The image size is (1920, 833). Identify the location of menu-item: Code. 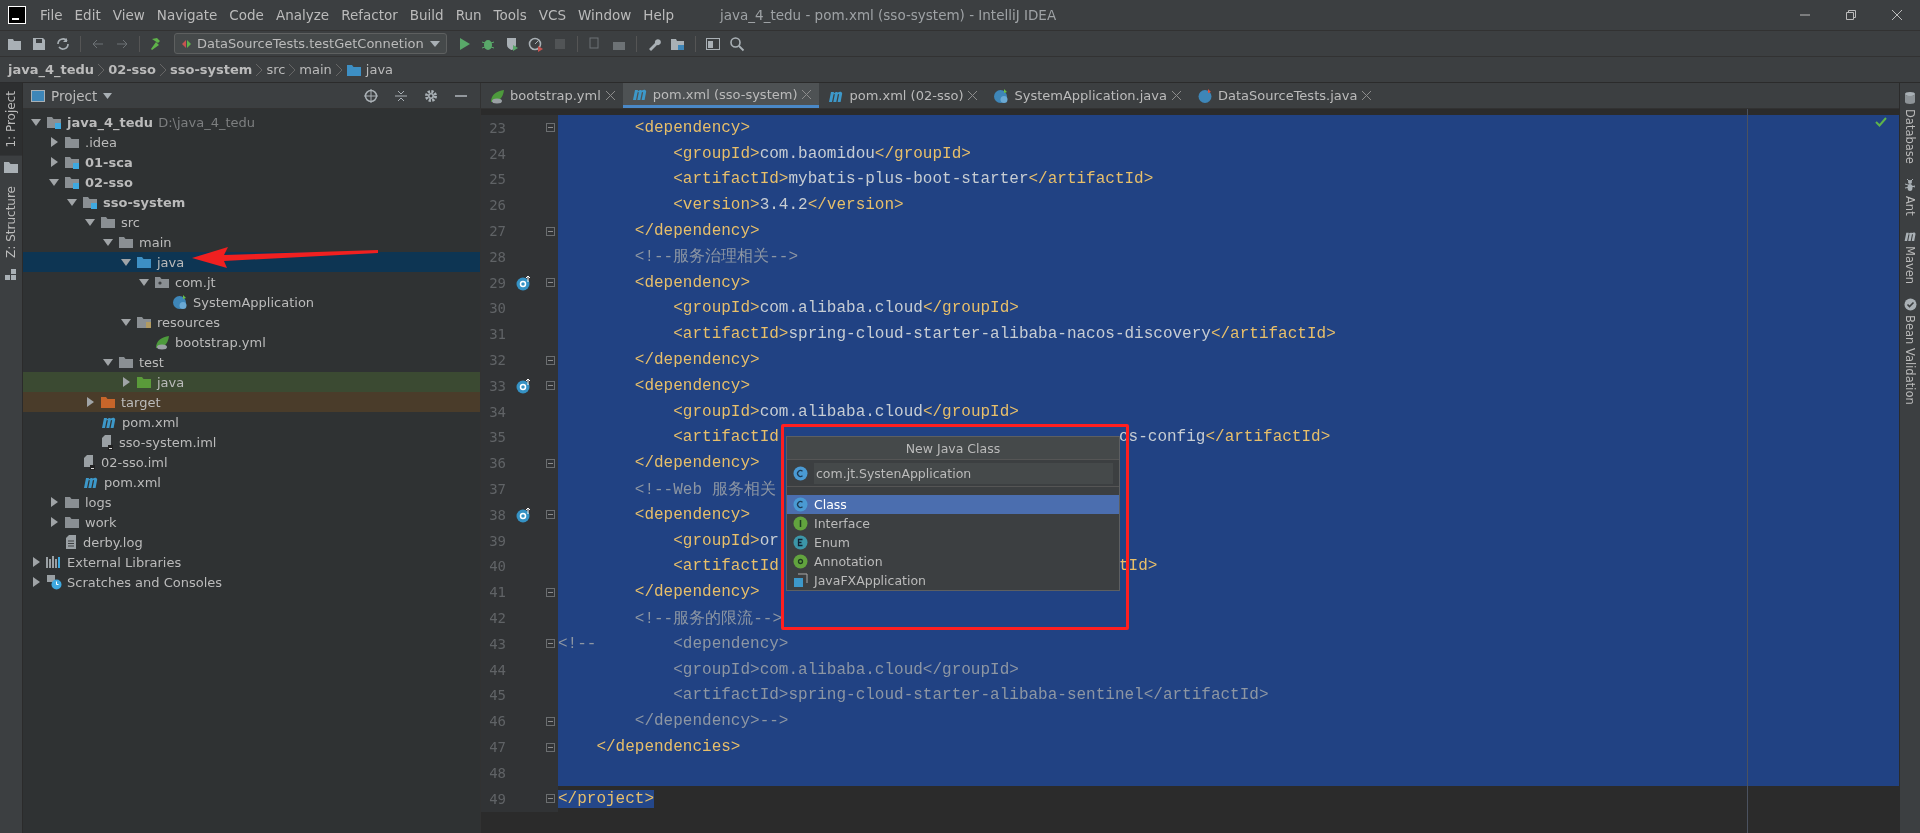
(246, 15).